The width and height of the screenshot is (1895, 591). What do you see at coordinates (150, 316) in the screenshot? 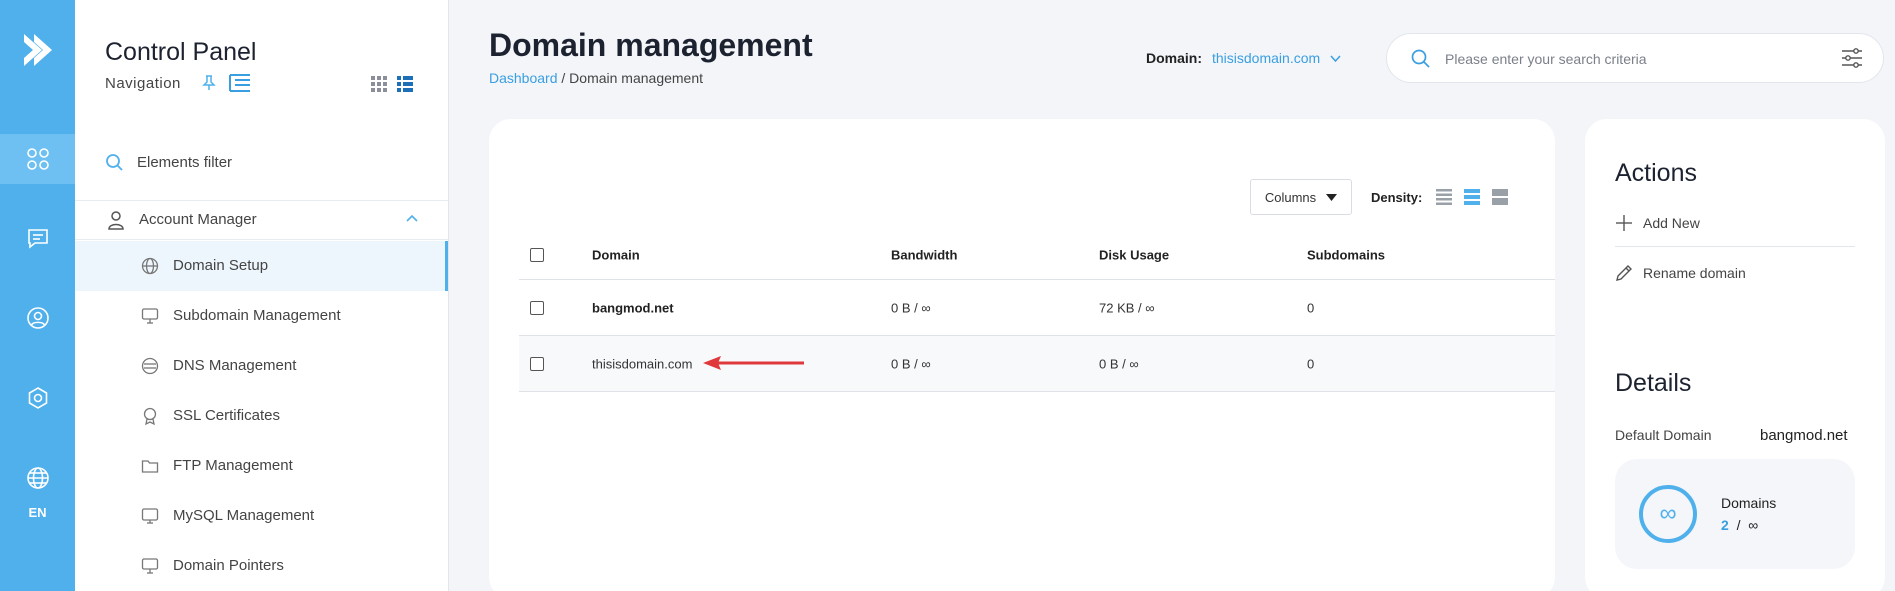
I see `monitor-icon` at bounding box center [150, 316].